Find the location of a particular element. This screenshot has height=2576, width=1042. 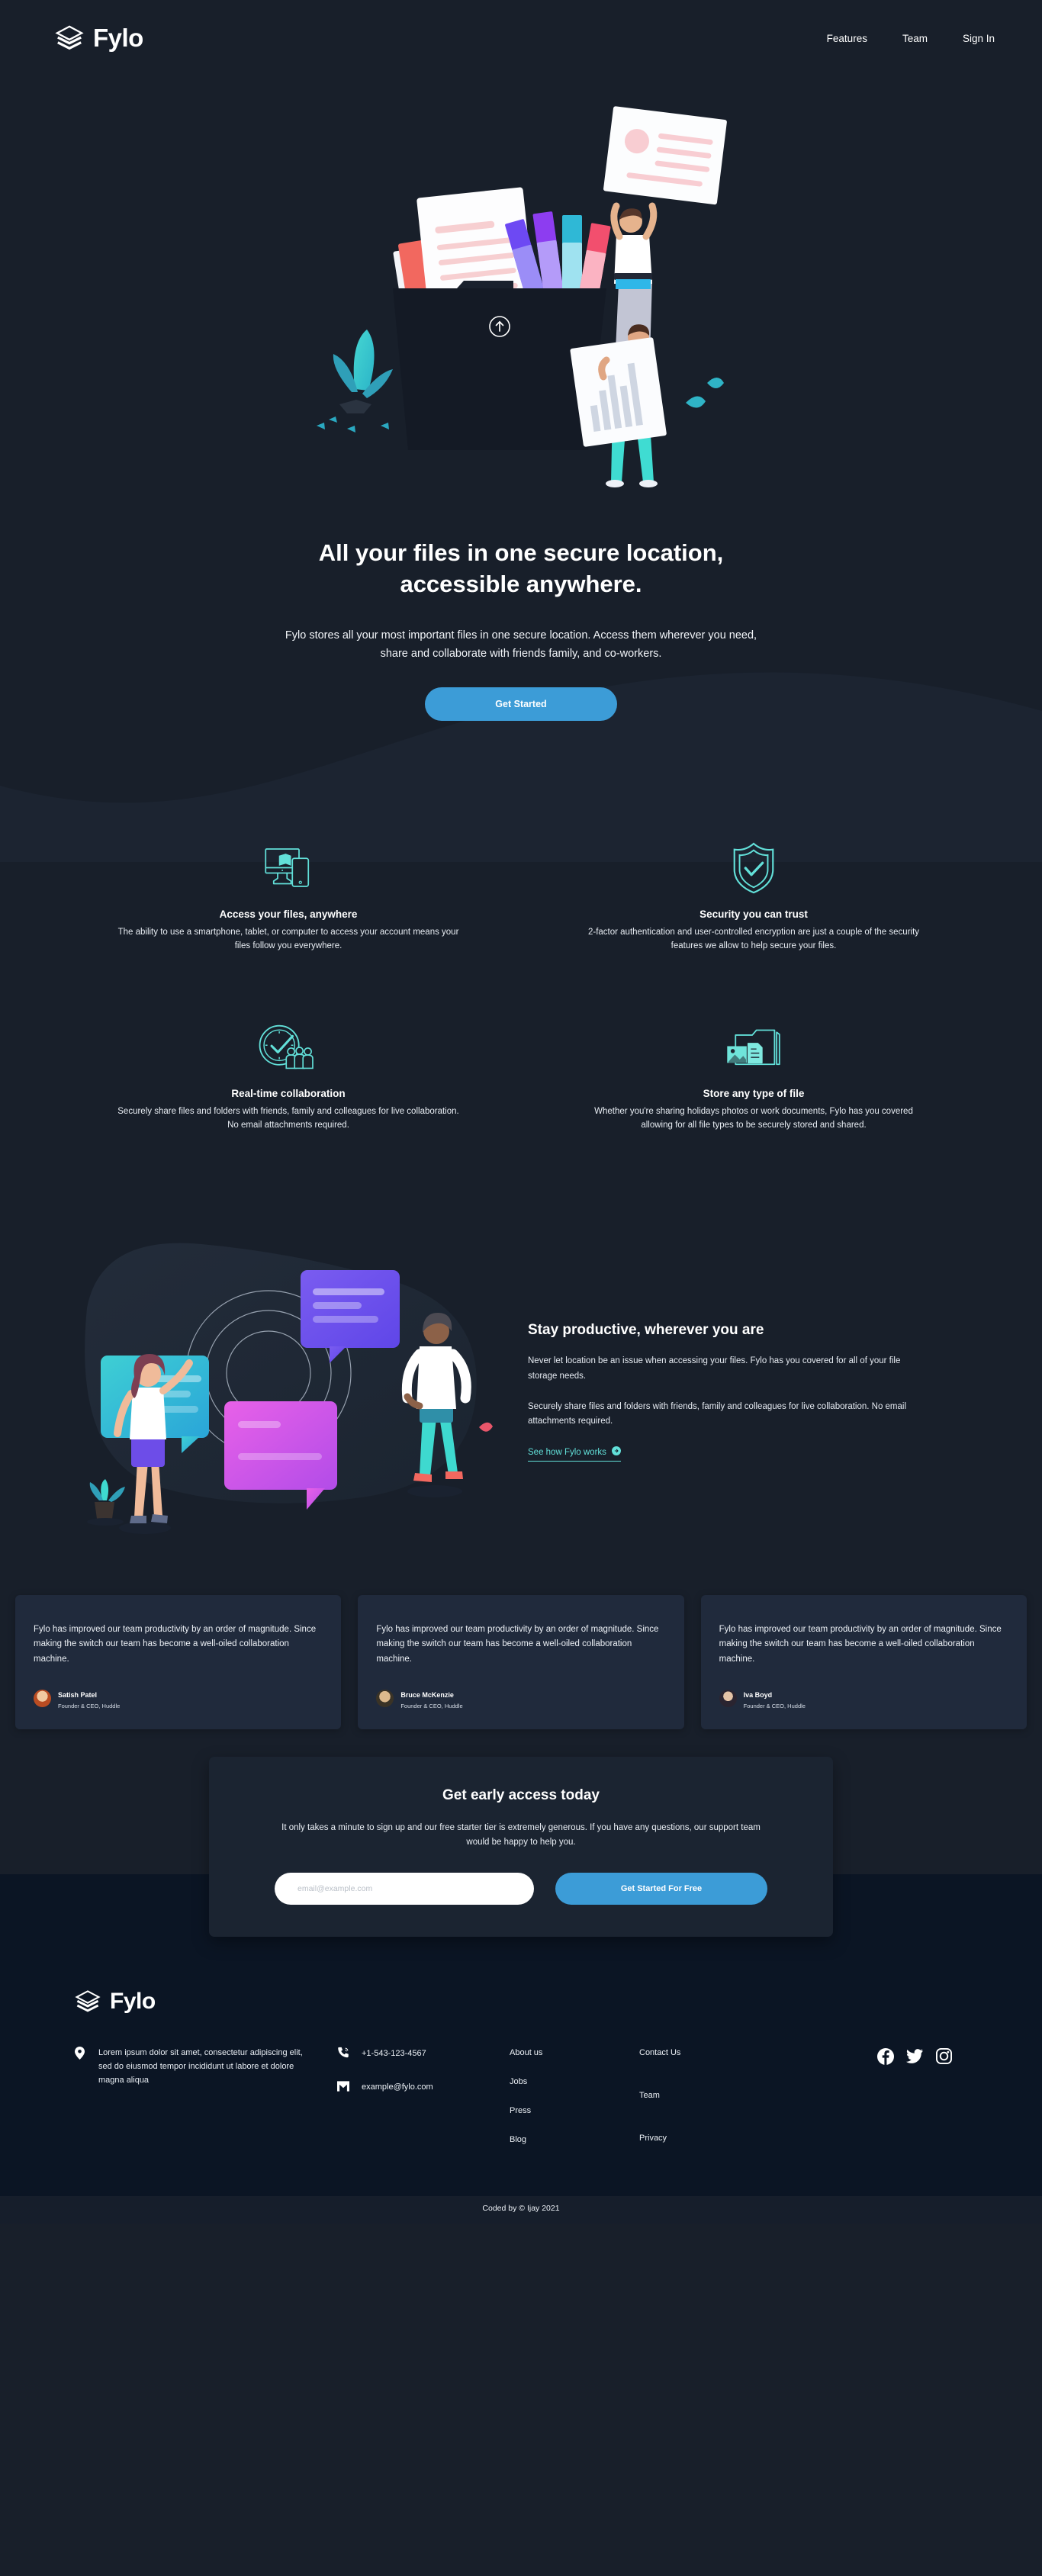

testimonial-author: Bruce McKenzie Founder & CEO, Huddle is located at coordinates (520, 1698).